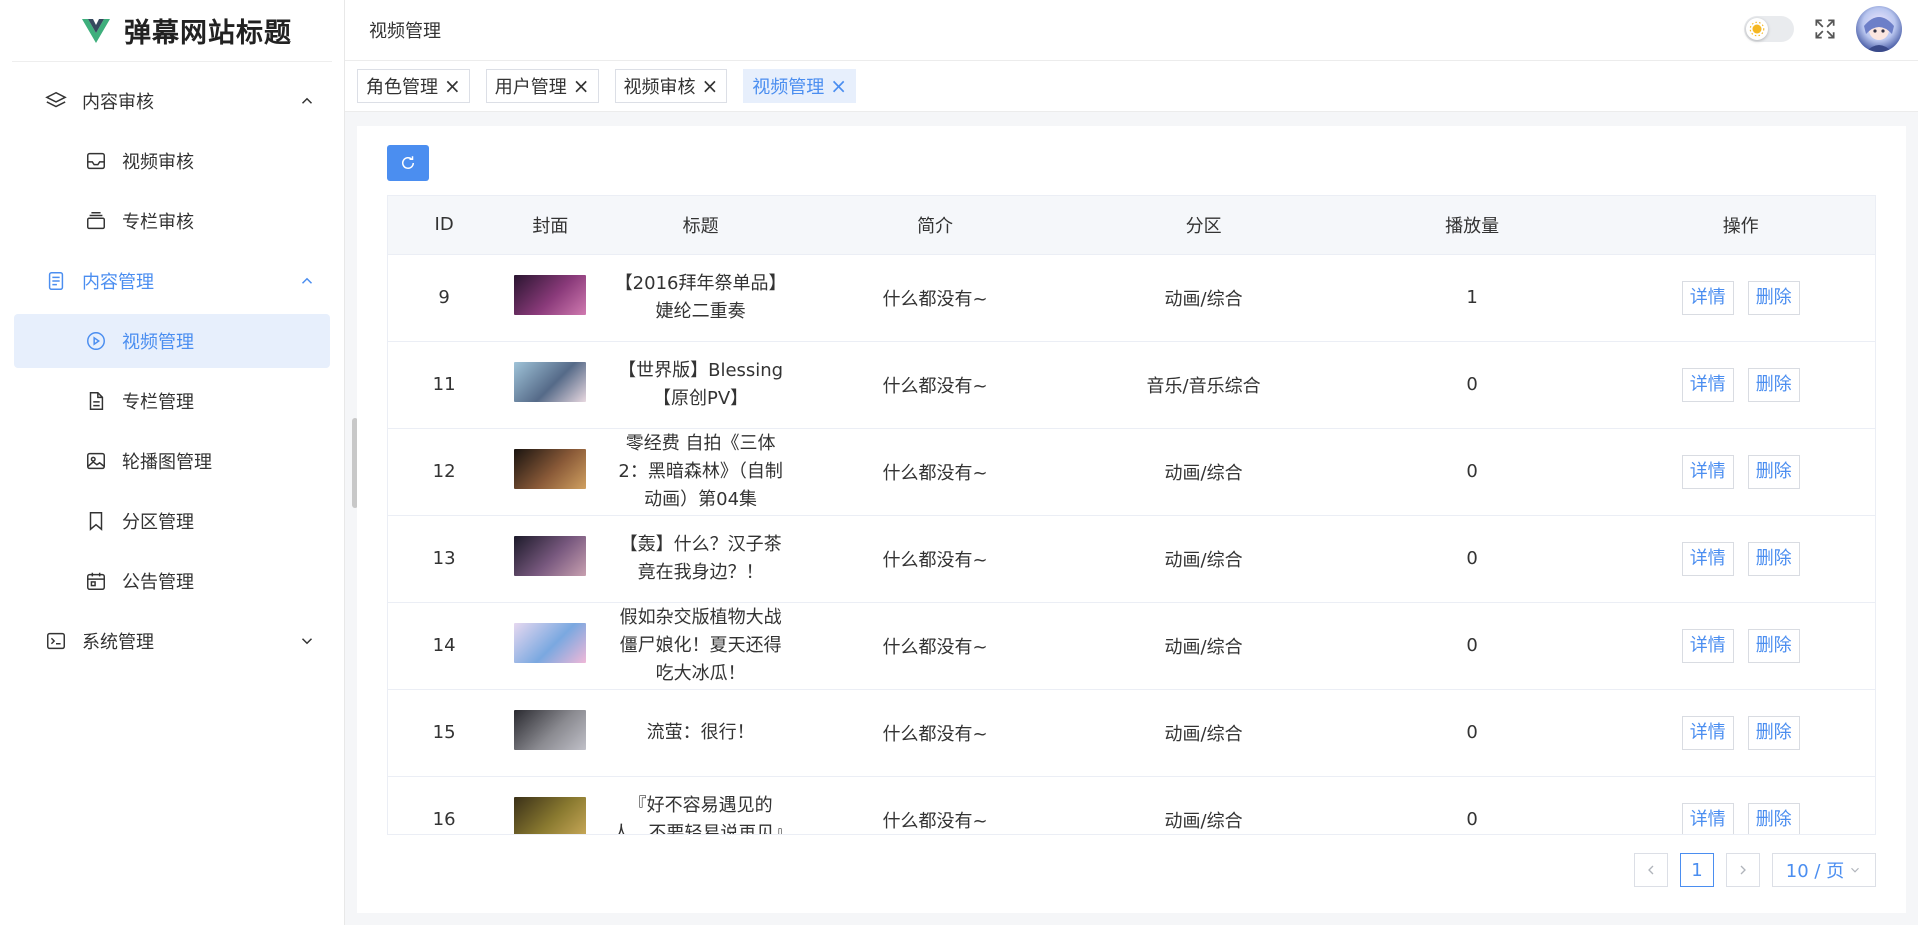 This screenshot has width=1918, height=925. Describe the element at coordinates (208, 33) in the screenshot. I see `app-title: 弹幕网站标题` at that location.